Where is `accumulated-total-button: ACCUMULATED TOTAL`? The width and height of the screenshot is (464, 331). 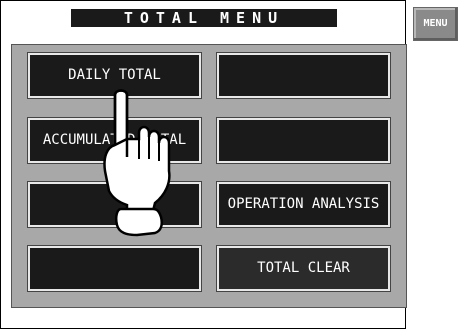 accumulated-total-button: ACCUMULATED TOTAL is located at coordinates (114, 140).